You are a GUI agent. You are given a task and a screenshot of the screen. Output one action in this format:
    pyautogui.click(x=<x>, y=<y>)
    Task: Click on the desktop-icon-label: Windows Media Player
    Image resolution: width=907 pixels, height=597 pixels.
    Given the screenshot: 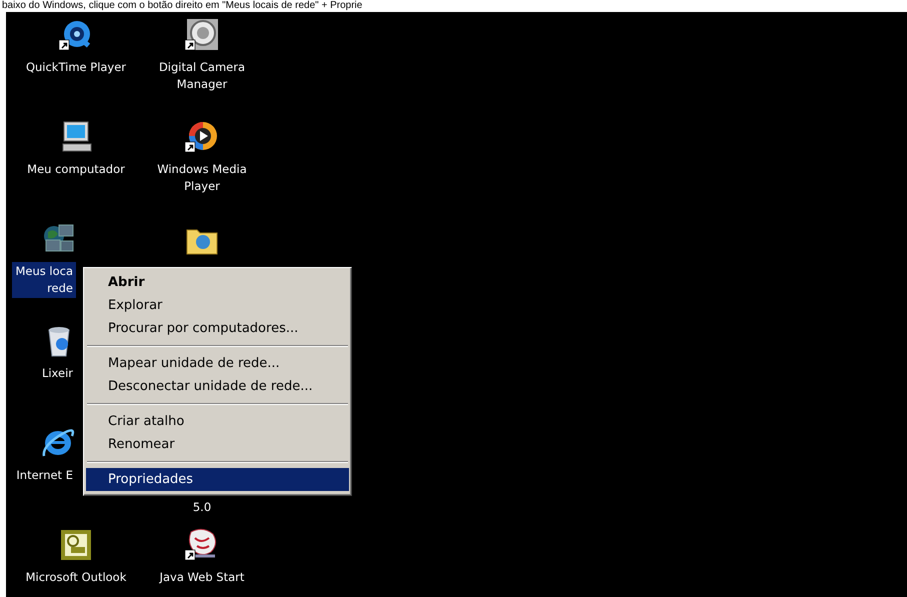 What is the action you would take?
    pyautogui.click(x=202, y=178)
    